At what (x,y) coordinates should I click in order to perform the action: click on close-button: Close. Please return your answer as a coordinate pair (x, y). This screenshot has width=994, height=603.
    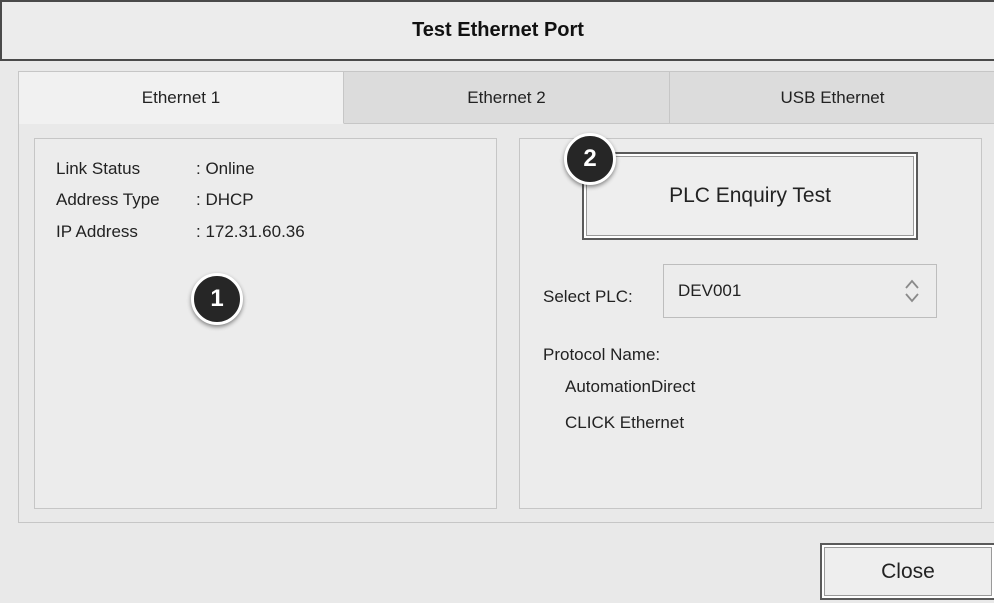
    Looking at the image, I should click on (907, 571).